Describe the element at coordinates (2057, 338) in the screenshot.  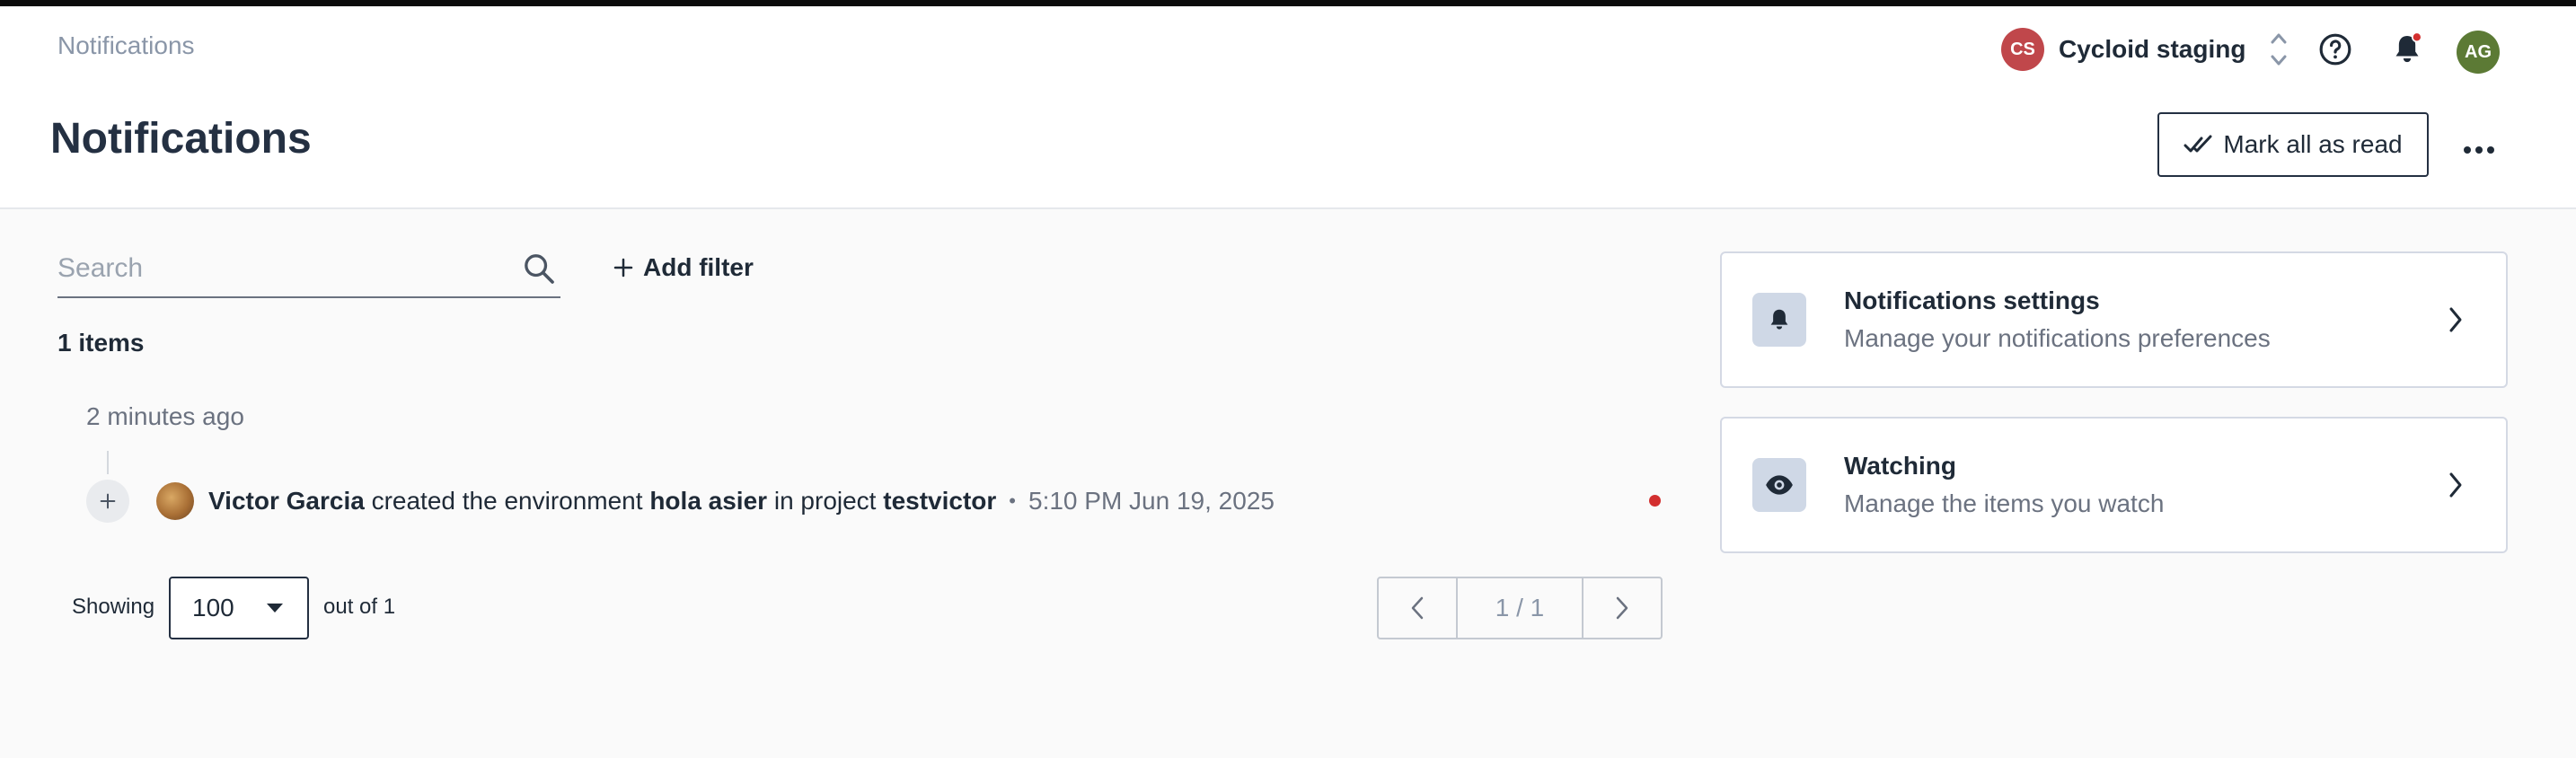
I see `card-description: Manage your notifications preferences` at that location.